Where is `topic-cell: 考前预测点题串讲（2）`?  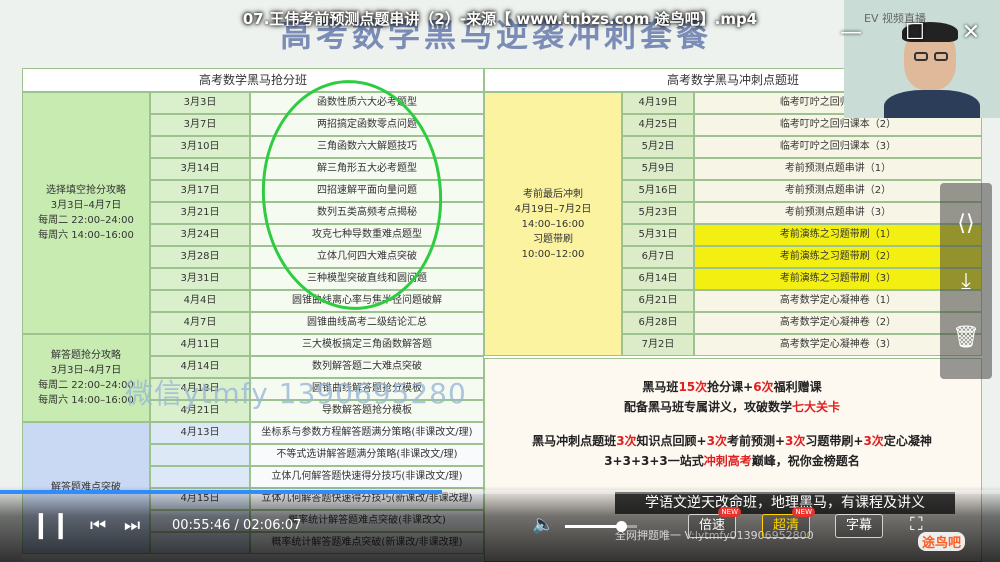
topic-cell: 考前预测点题串讲（2） is located at coordinates (838, 191).